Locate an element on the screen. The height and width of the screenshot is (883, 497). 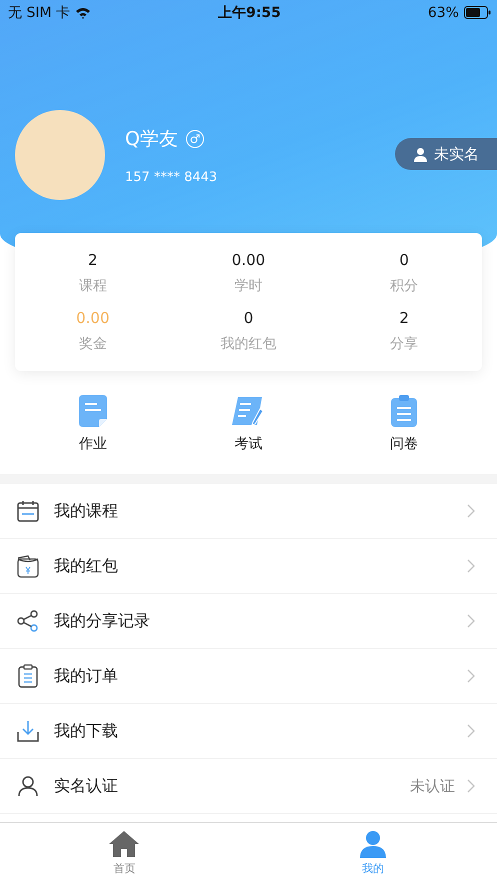
calendar-icon is located at coordinates (28, 511).